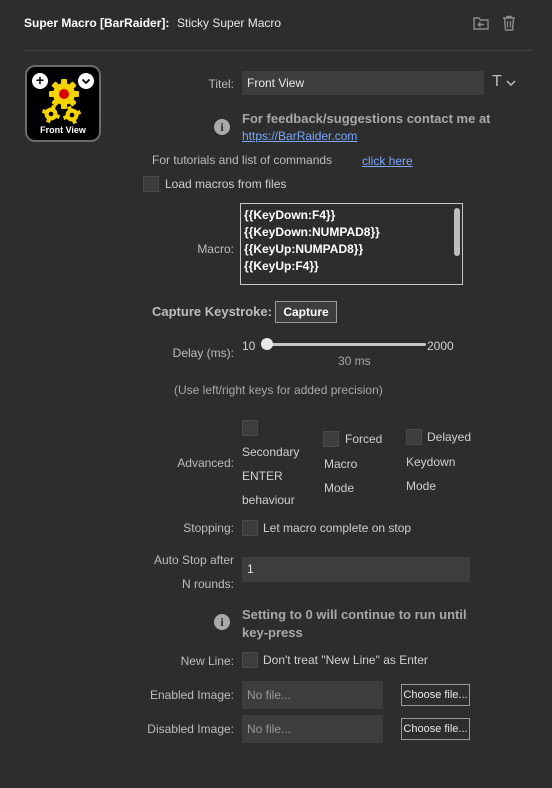 The image size is (552, 788). What do you see at coordinates (457, 232) in the screenshot?
I see `macro-scrollbar` at bounding box center [457, 232].